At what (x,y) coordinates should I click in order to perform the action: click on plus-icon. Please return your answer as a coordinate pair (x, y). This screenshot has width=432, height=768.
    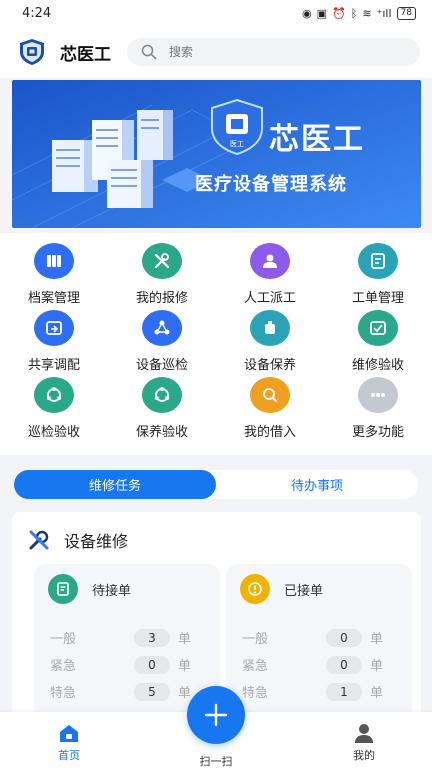
    Looking at the image, I should click on (216, 715).